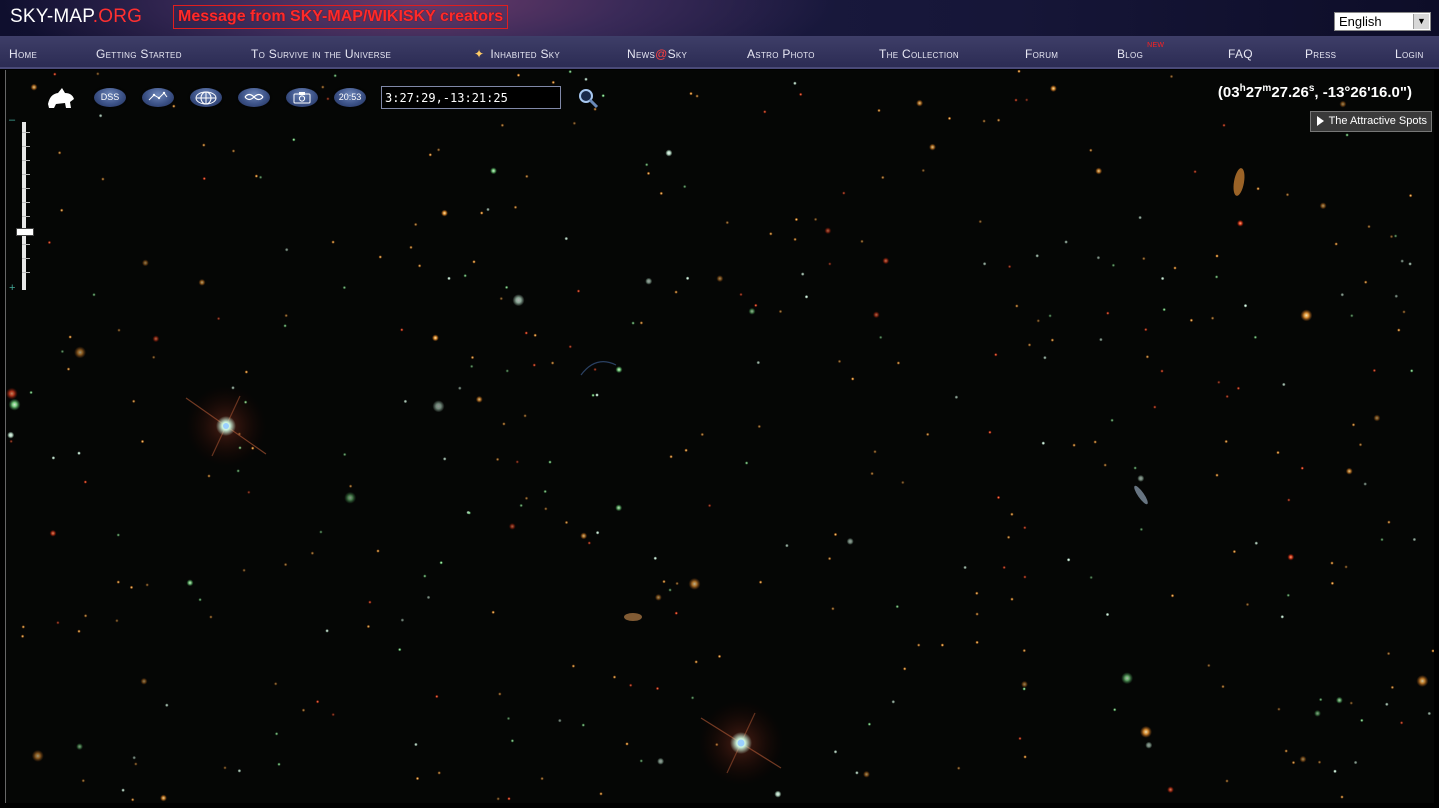 The height and width of the screenshot is (808, 1439). Describe the element at coordinates (61, 97) in the screenshot. I see `dog-icon` at that location.